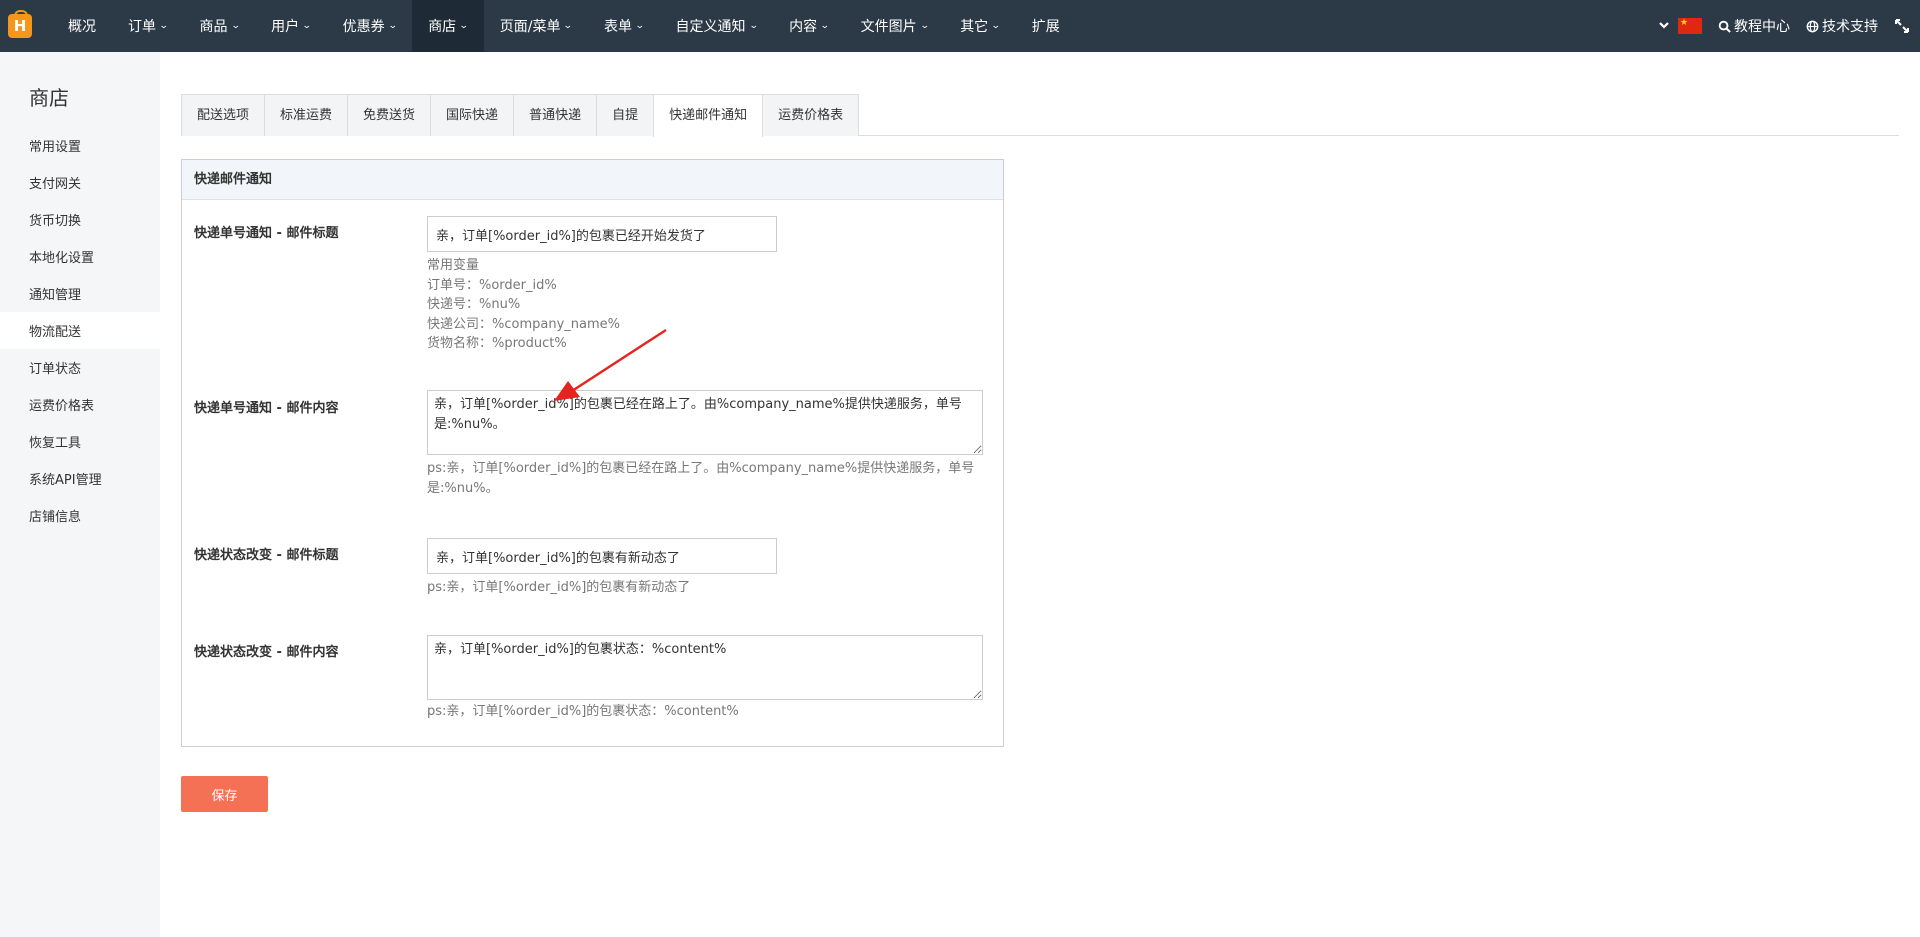 The width and height of the screenshot is (1920, 937). Describe the element at coordinates (49, 98) in the screenshot. I see `sidebar-title: 商店` at that location.